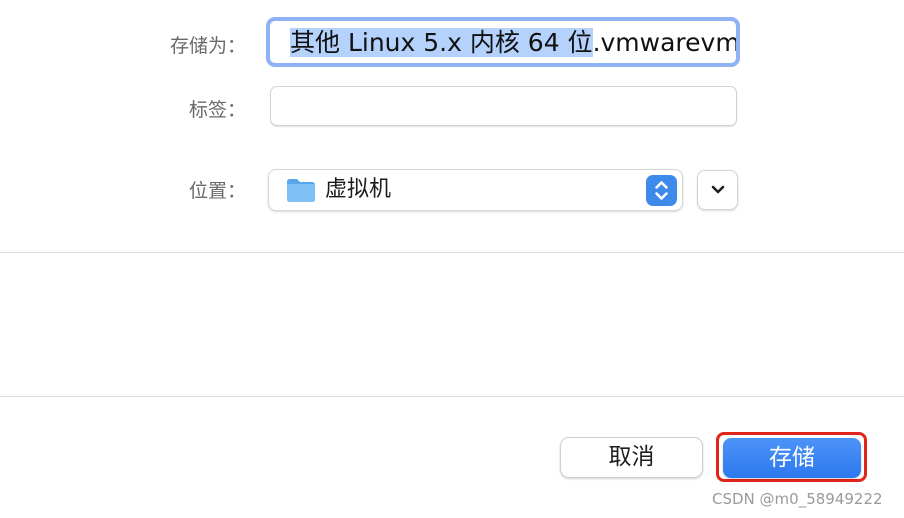  I want to click on folder-icon, so click(301, 190).